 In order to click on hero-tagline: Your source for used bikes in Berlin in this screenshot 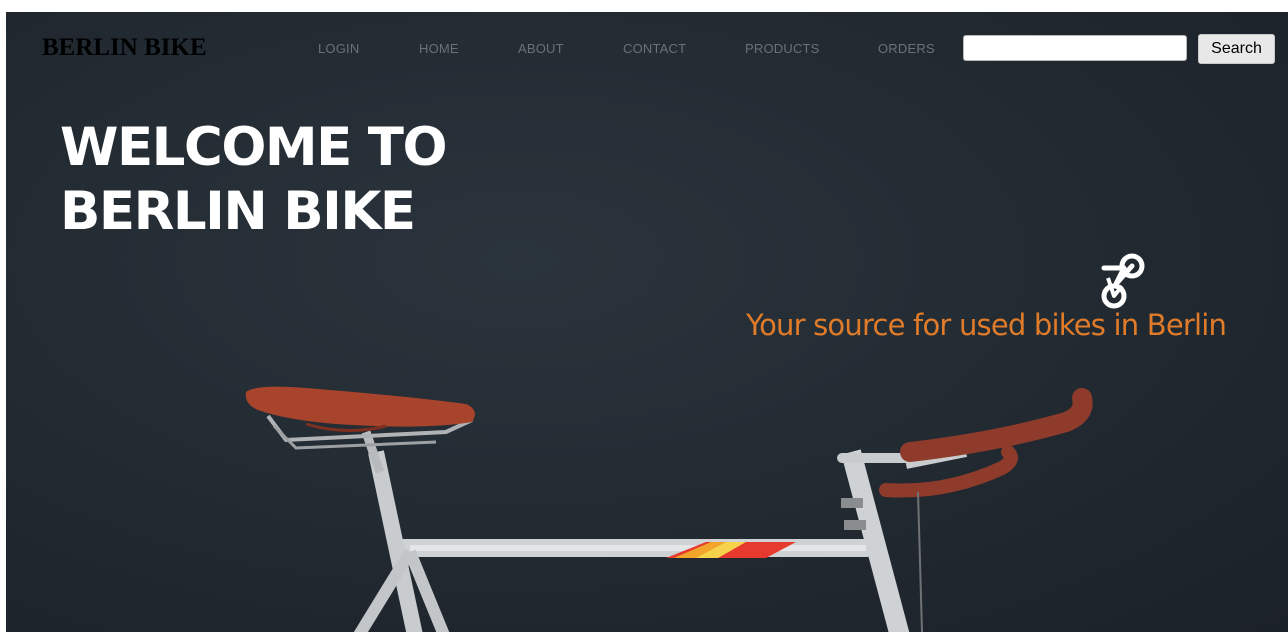, I will do `click(986, 325)`.